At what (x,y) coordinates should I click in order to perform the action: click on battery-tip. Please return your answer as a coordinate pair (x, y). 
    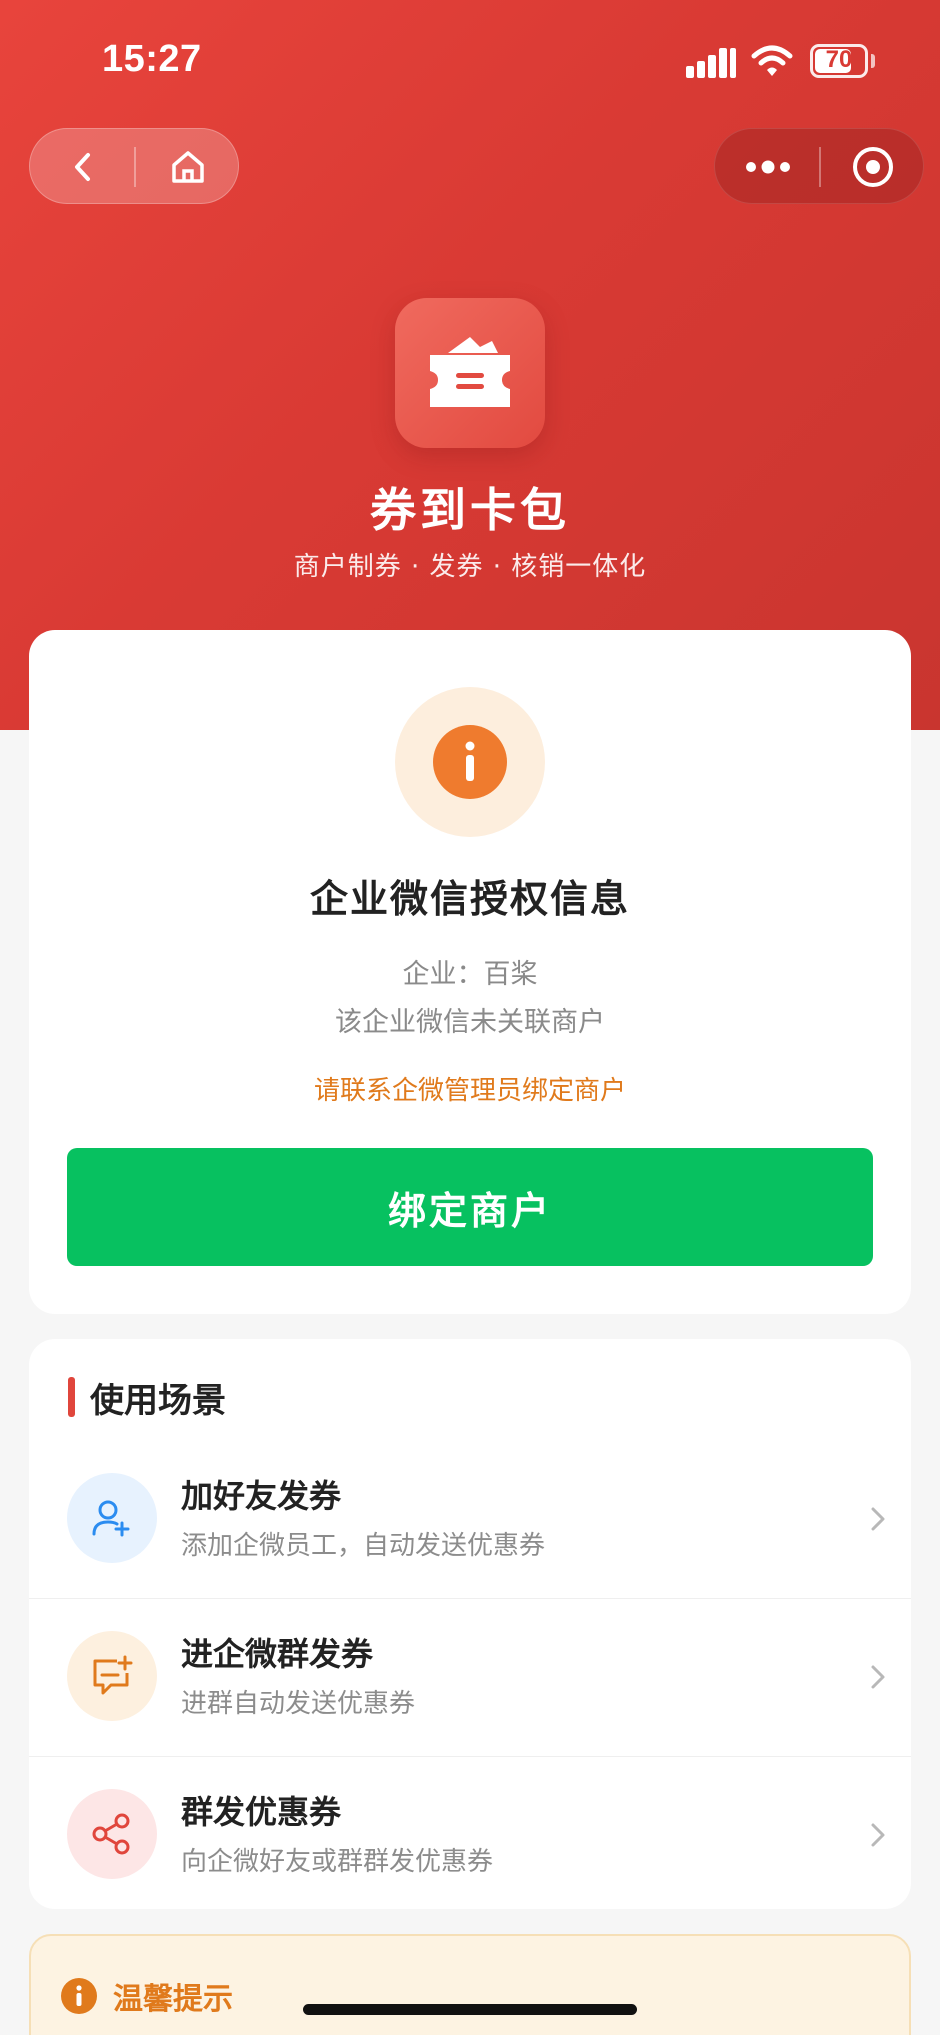
    Looking at the image, I should click on (873, 61).